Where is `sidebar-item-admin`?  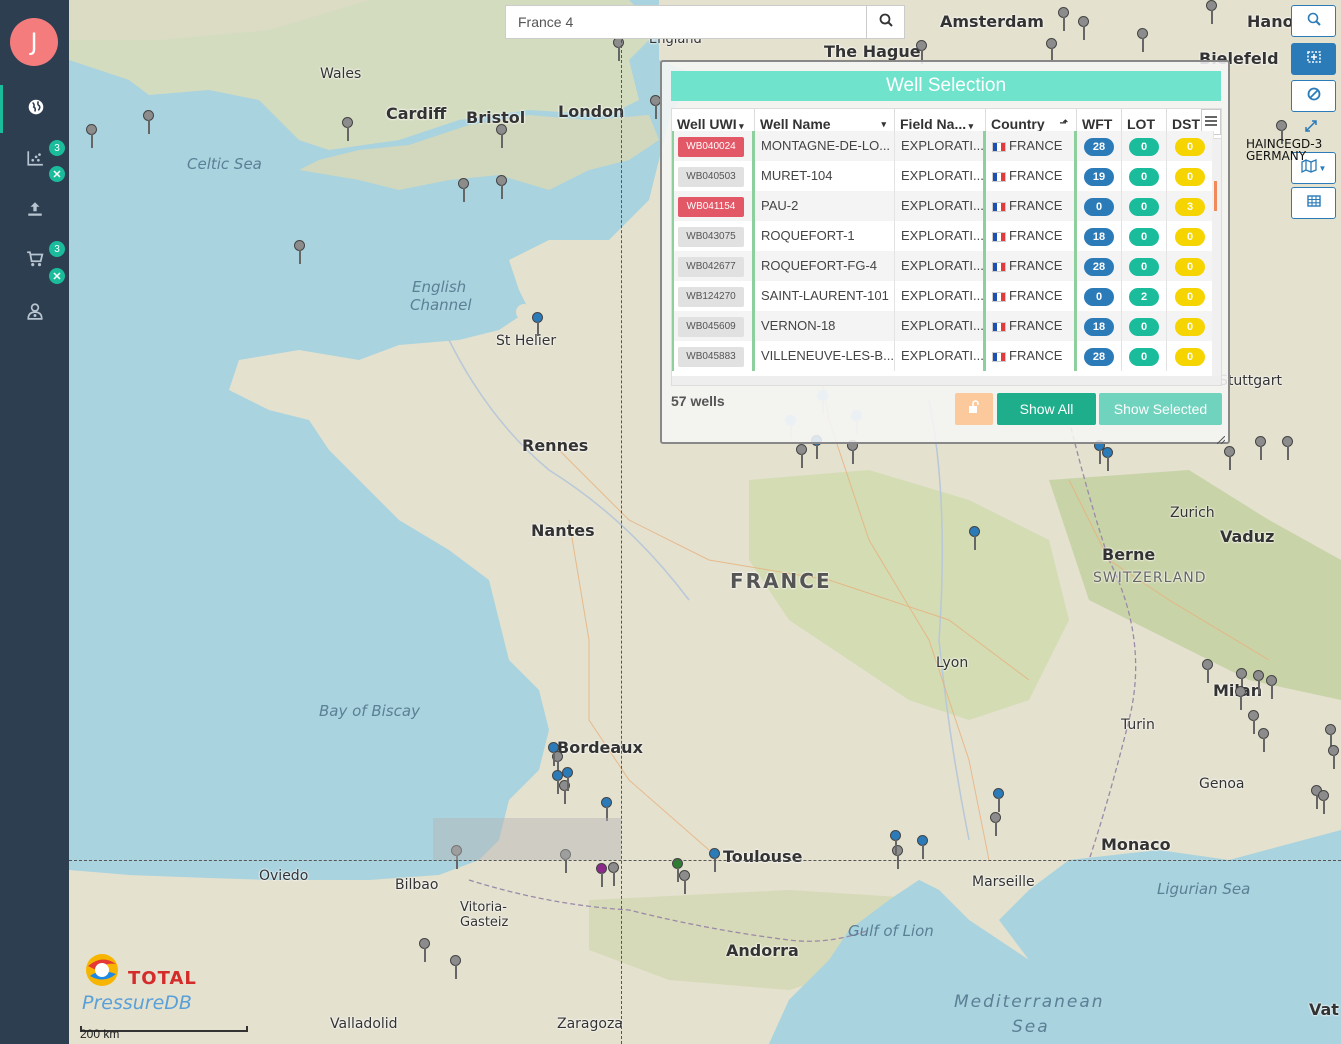 sidebar-item-admin is located at coordinates (34, 313).